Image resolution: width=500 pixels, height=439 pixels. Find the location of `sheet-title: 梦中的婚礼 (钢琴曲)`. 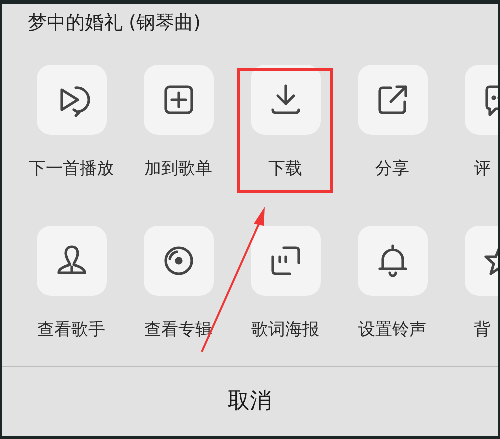

sheet-title: 梦中的婚礼 (钢琴曲) is located at coordinates (114, 23).